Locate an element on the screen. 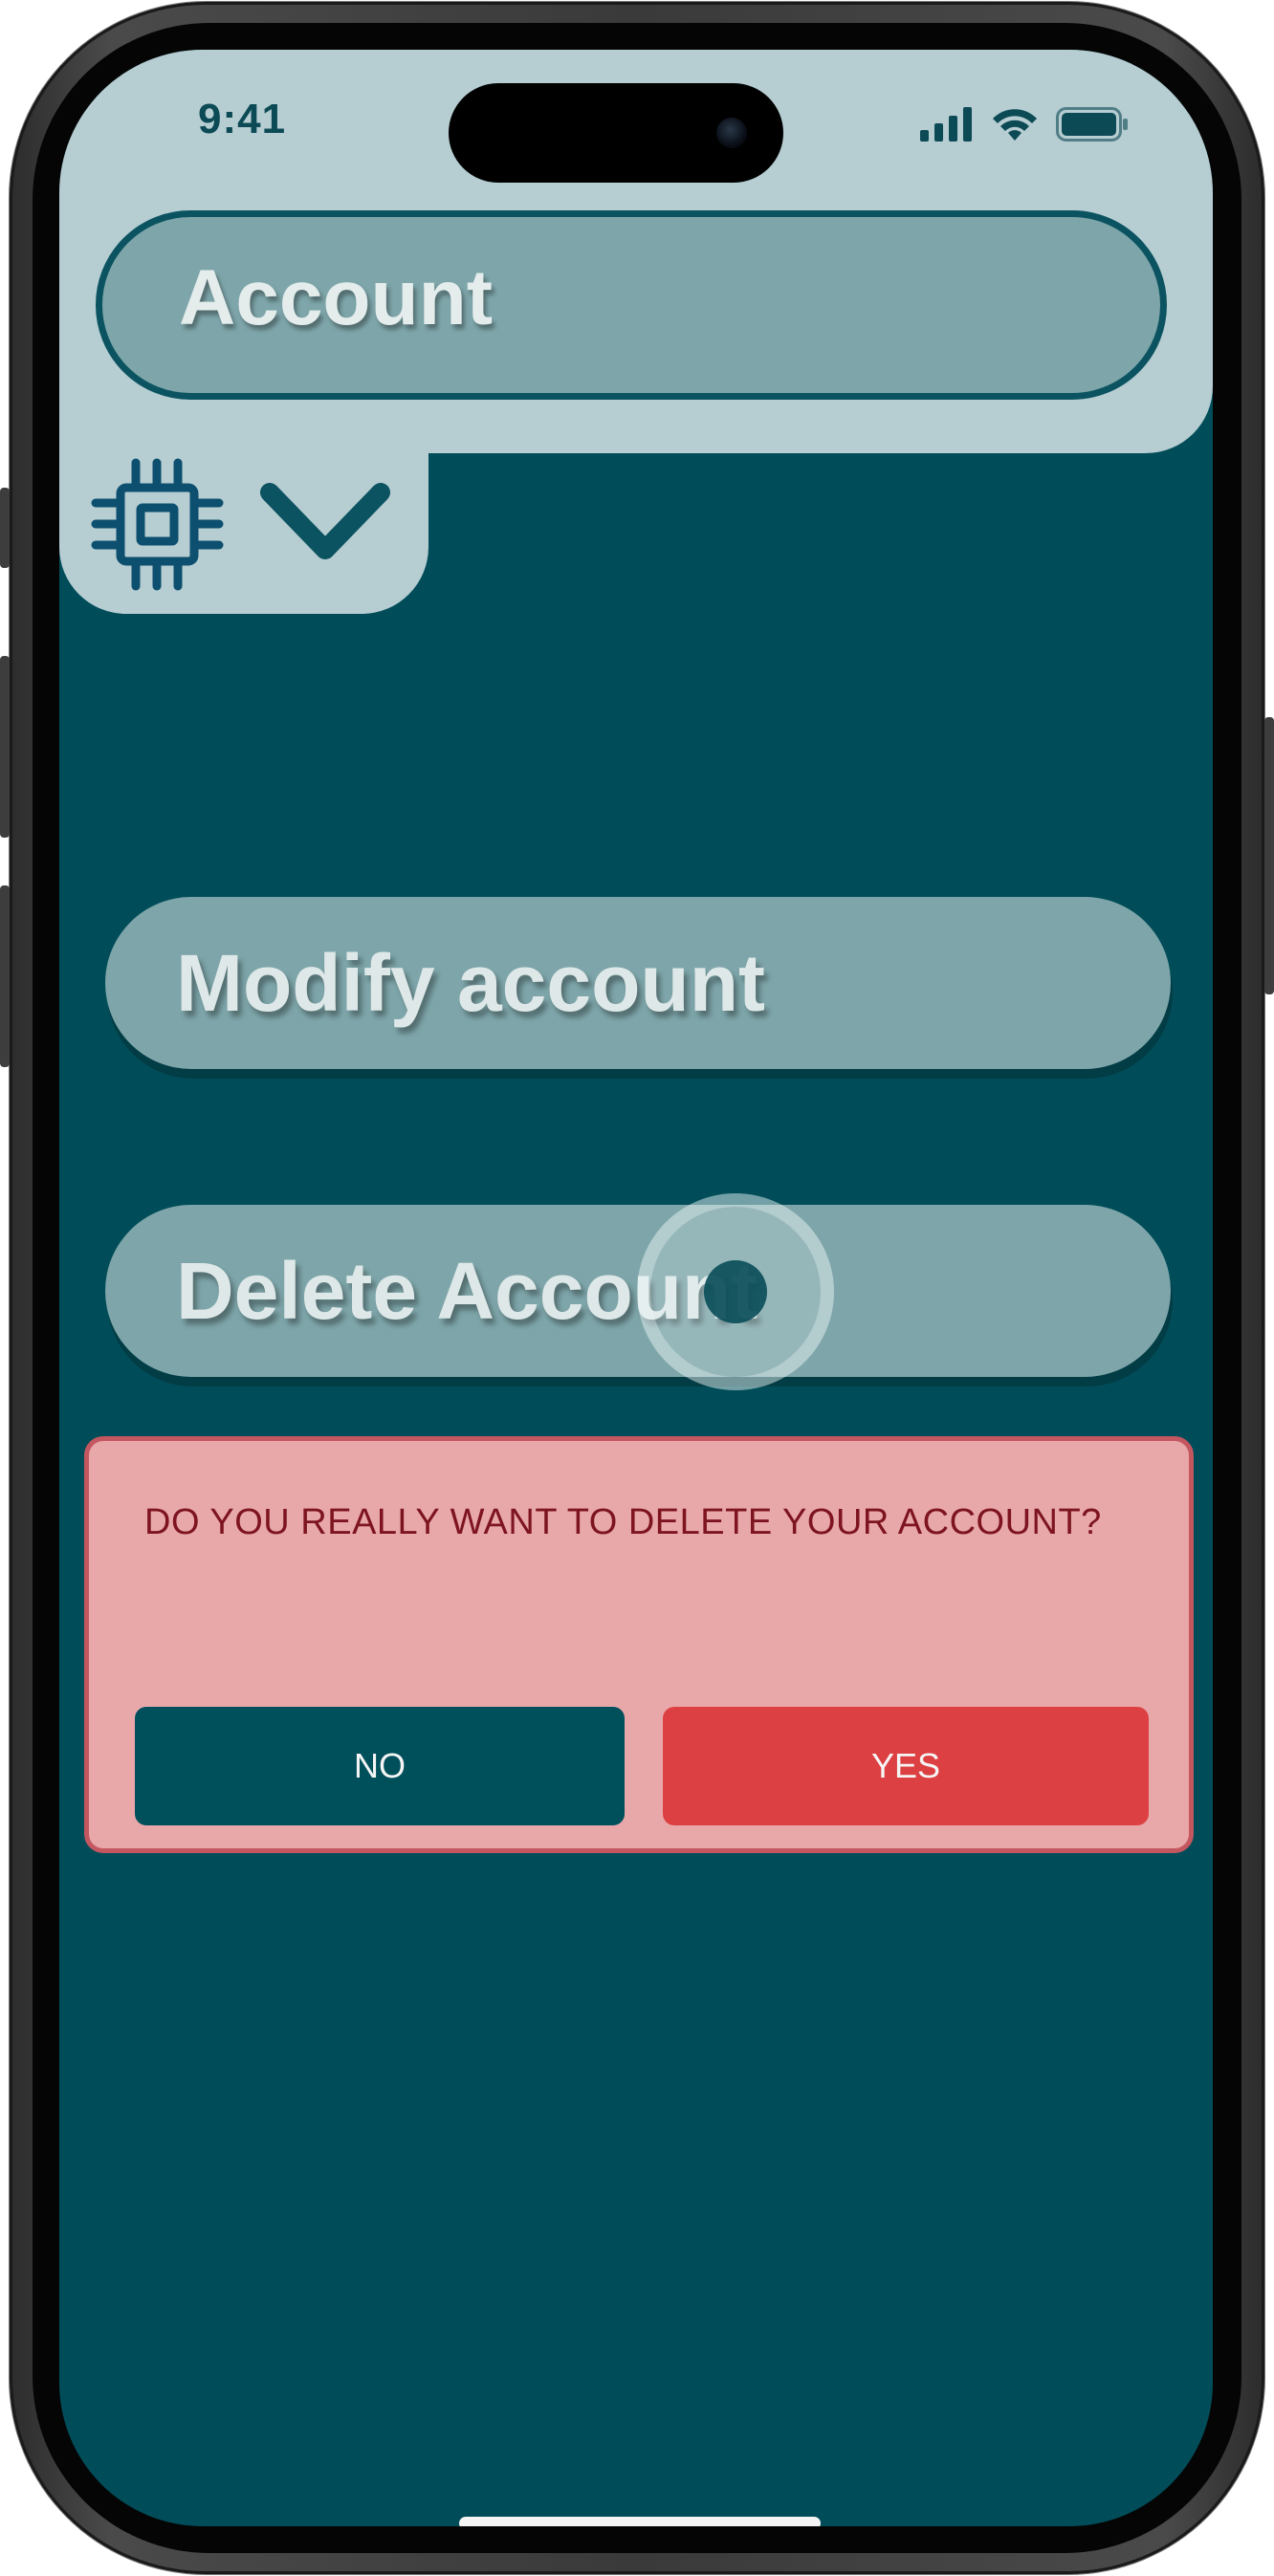 Image resolution: width=1274 pixels, height=2576 pixels. cpu-chip-icon is located at coordinates (157, 524).